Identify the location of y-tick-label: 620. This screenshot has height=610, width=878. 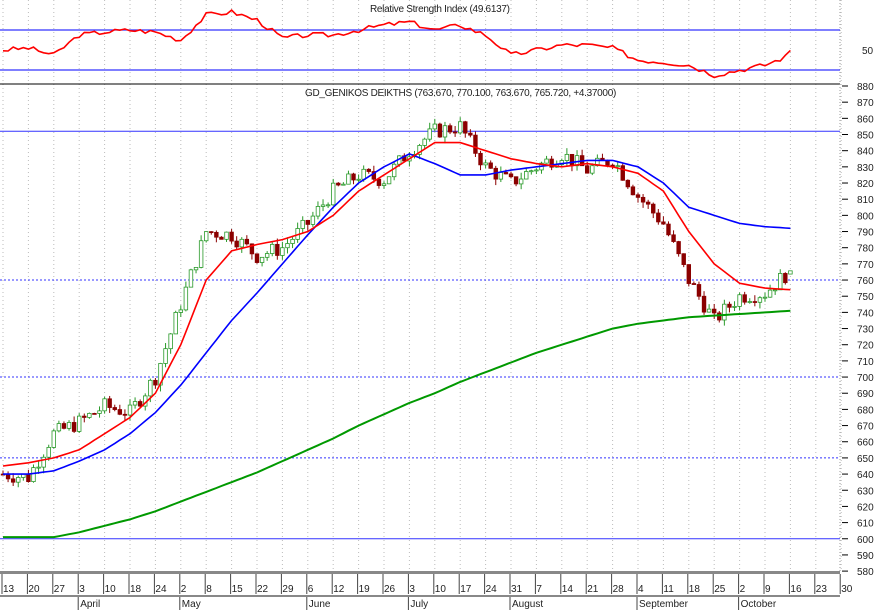
(865, 507).